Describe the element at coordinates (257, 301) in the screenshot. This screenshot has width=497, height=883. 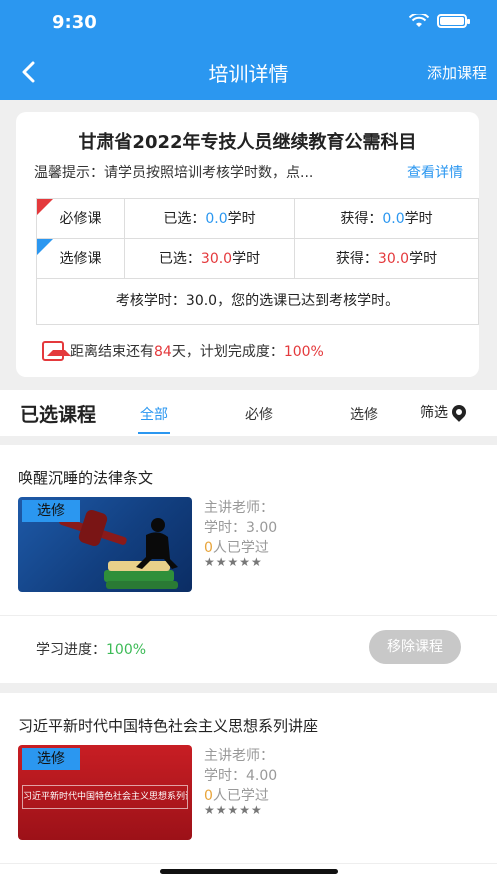
I see `exam-note: 考核学时：30.0，您的选课已达到考核学时。` at that location.